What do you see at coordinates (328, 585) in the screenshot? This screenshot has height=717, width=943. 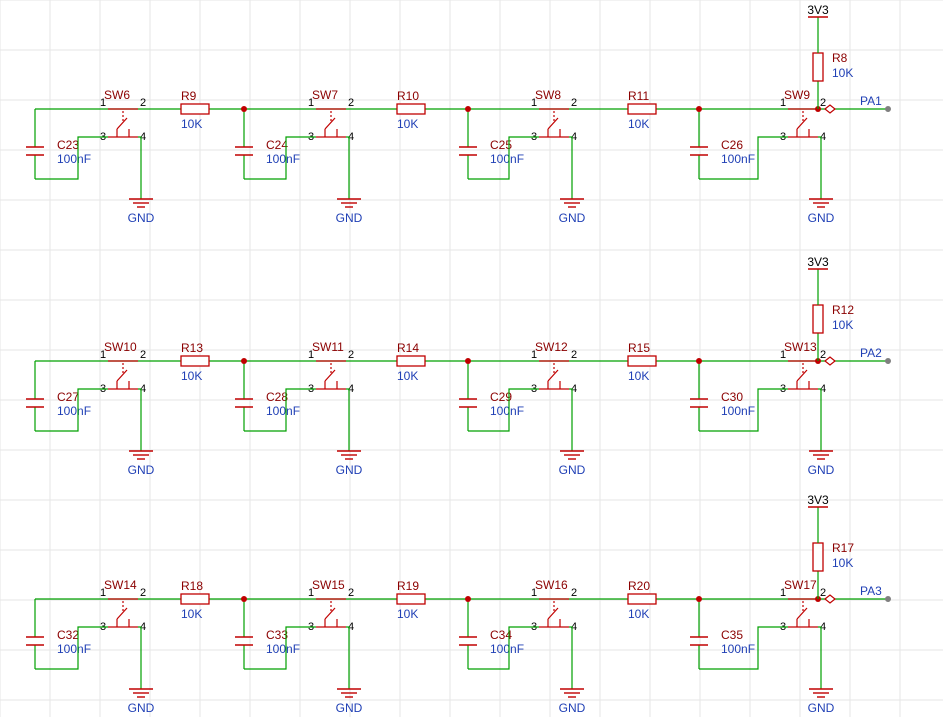 I see `switch-ref: SW15` at bounding box center [328, 585].